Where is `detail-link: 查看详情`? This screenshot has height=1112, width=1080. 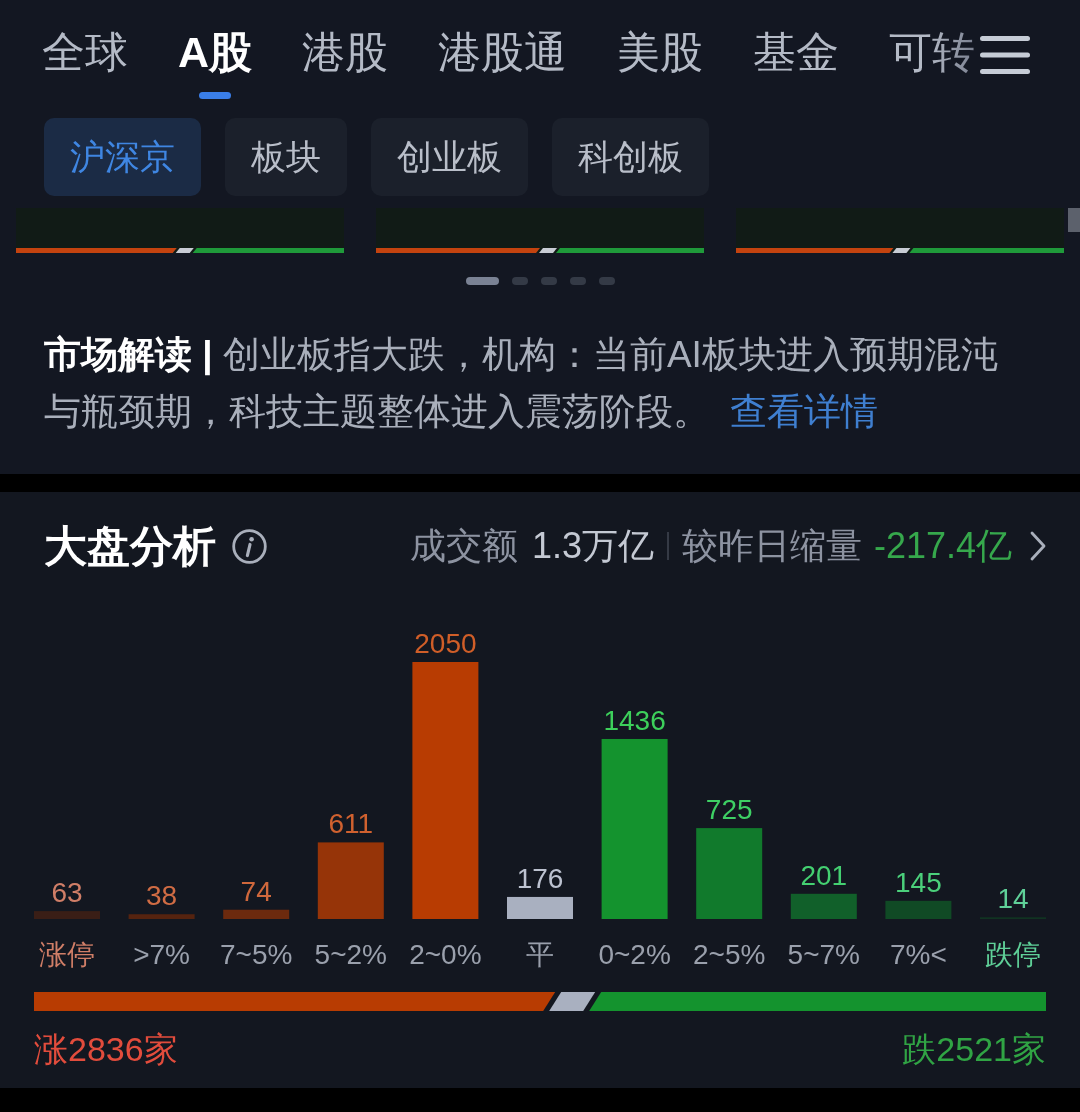
detail-link: 查看详情 is located at coordinates (804, 411).